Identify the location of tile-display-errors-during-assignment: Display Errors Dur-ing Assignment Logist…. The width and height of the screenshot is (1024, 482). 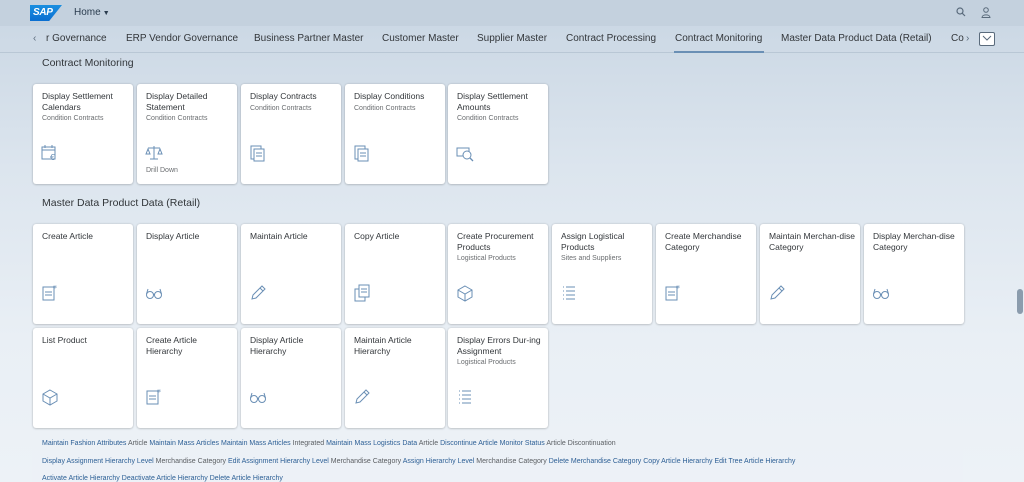
(498, 378).